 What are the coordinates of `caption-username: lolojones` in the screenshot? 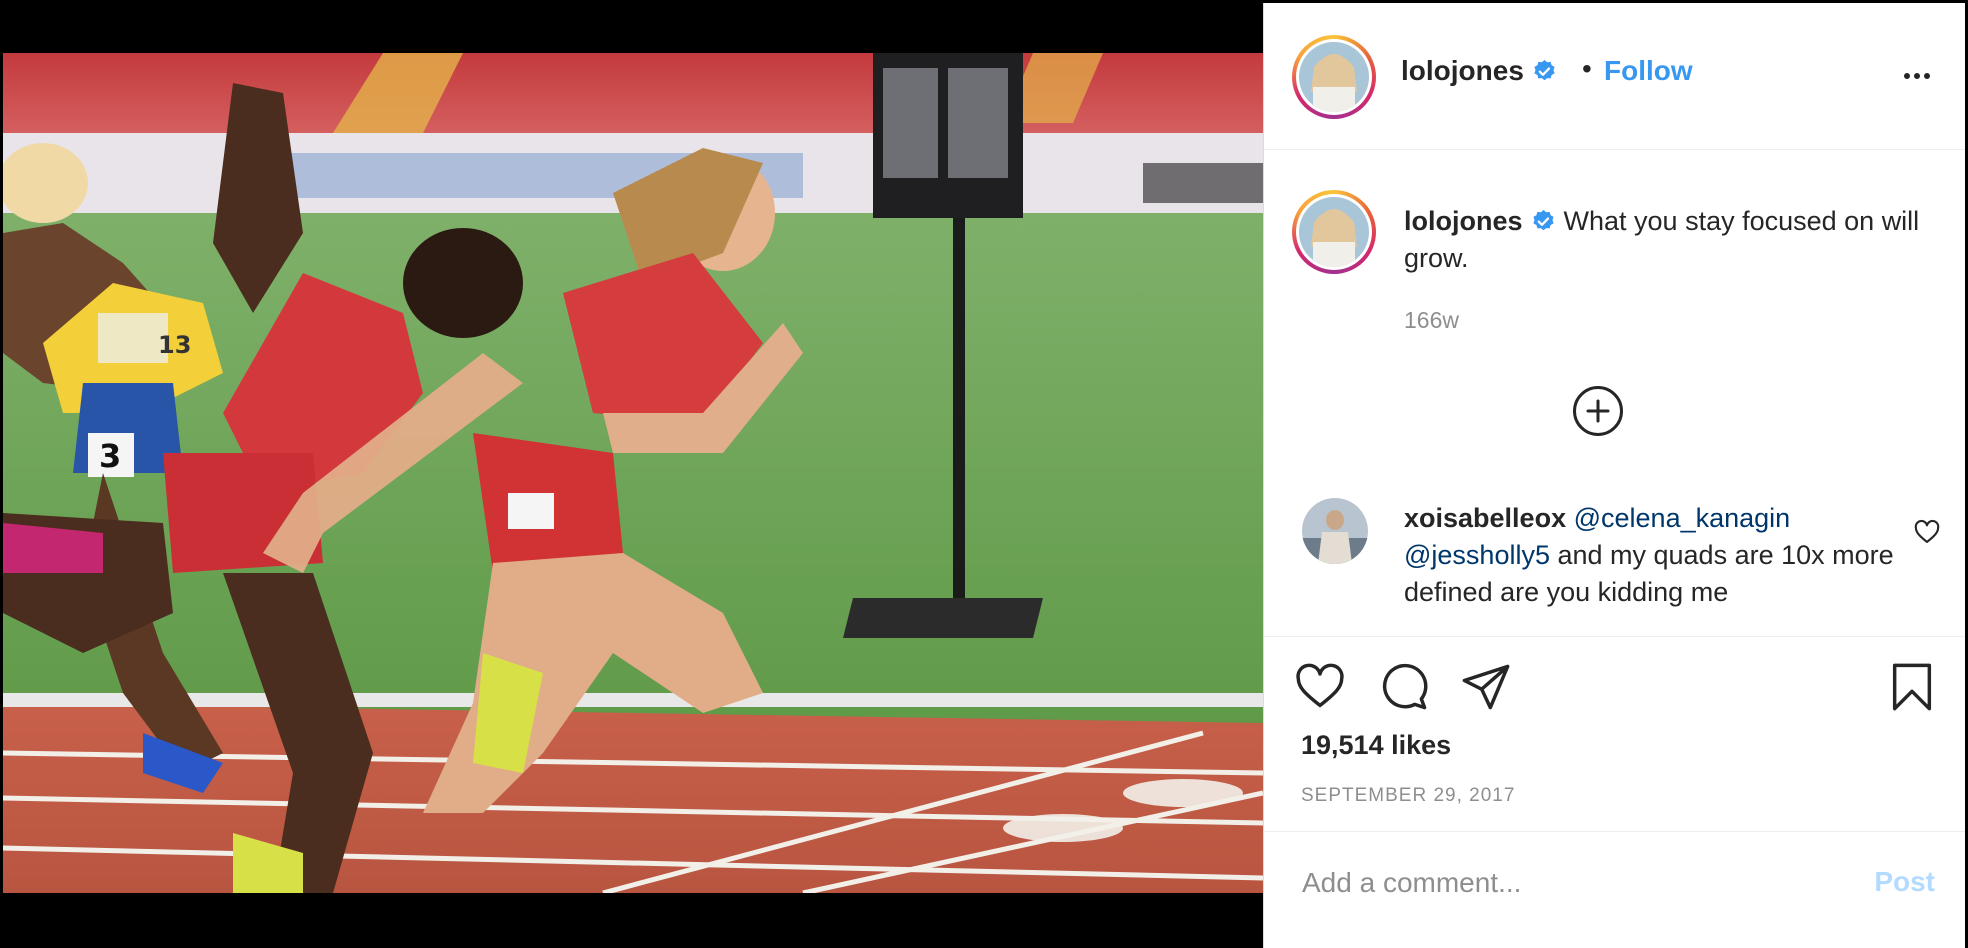 It's located at (1463, 221).